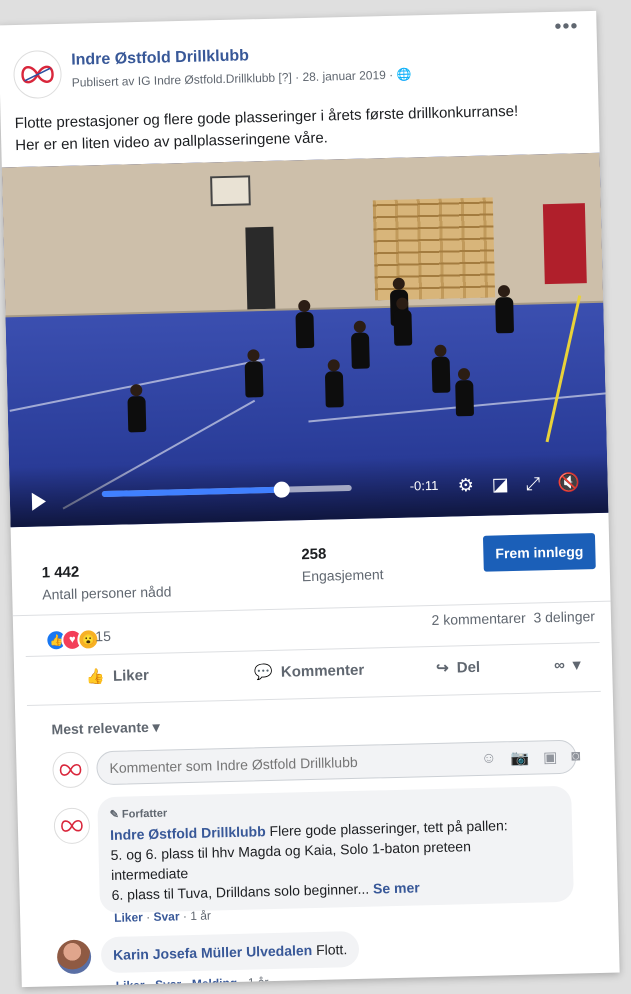 The image size is (631, 994). Describe the element at coordinates (567, 664) in the screenshot. I see `audience-selector: ∞ ▾` at that location.